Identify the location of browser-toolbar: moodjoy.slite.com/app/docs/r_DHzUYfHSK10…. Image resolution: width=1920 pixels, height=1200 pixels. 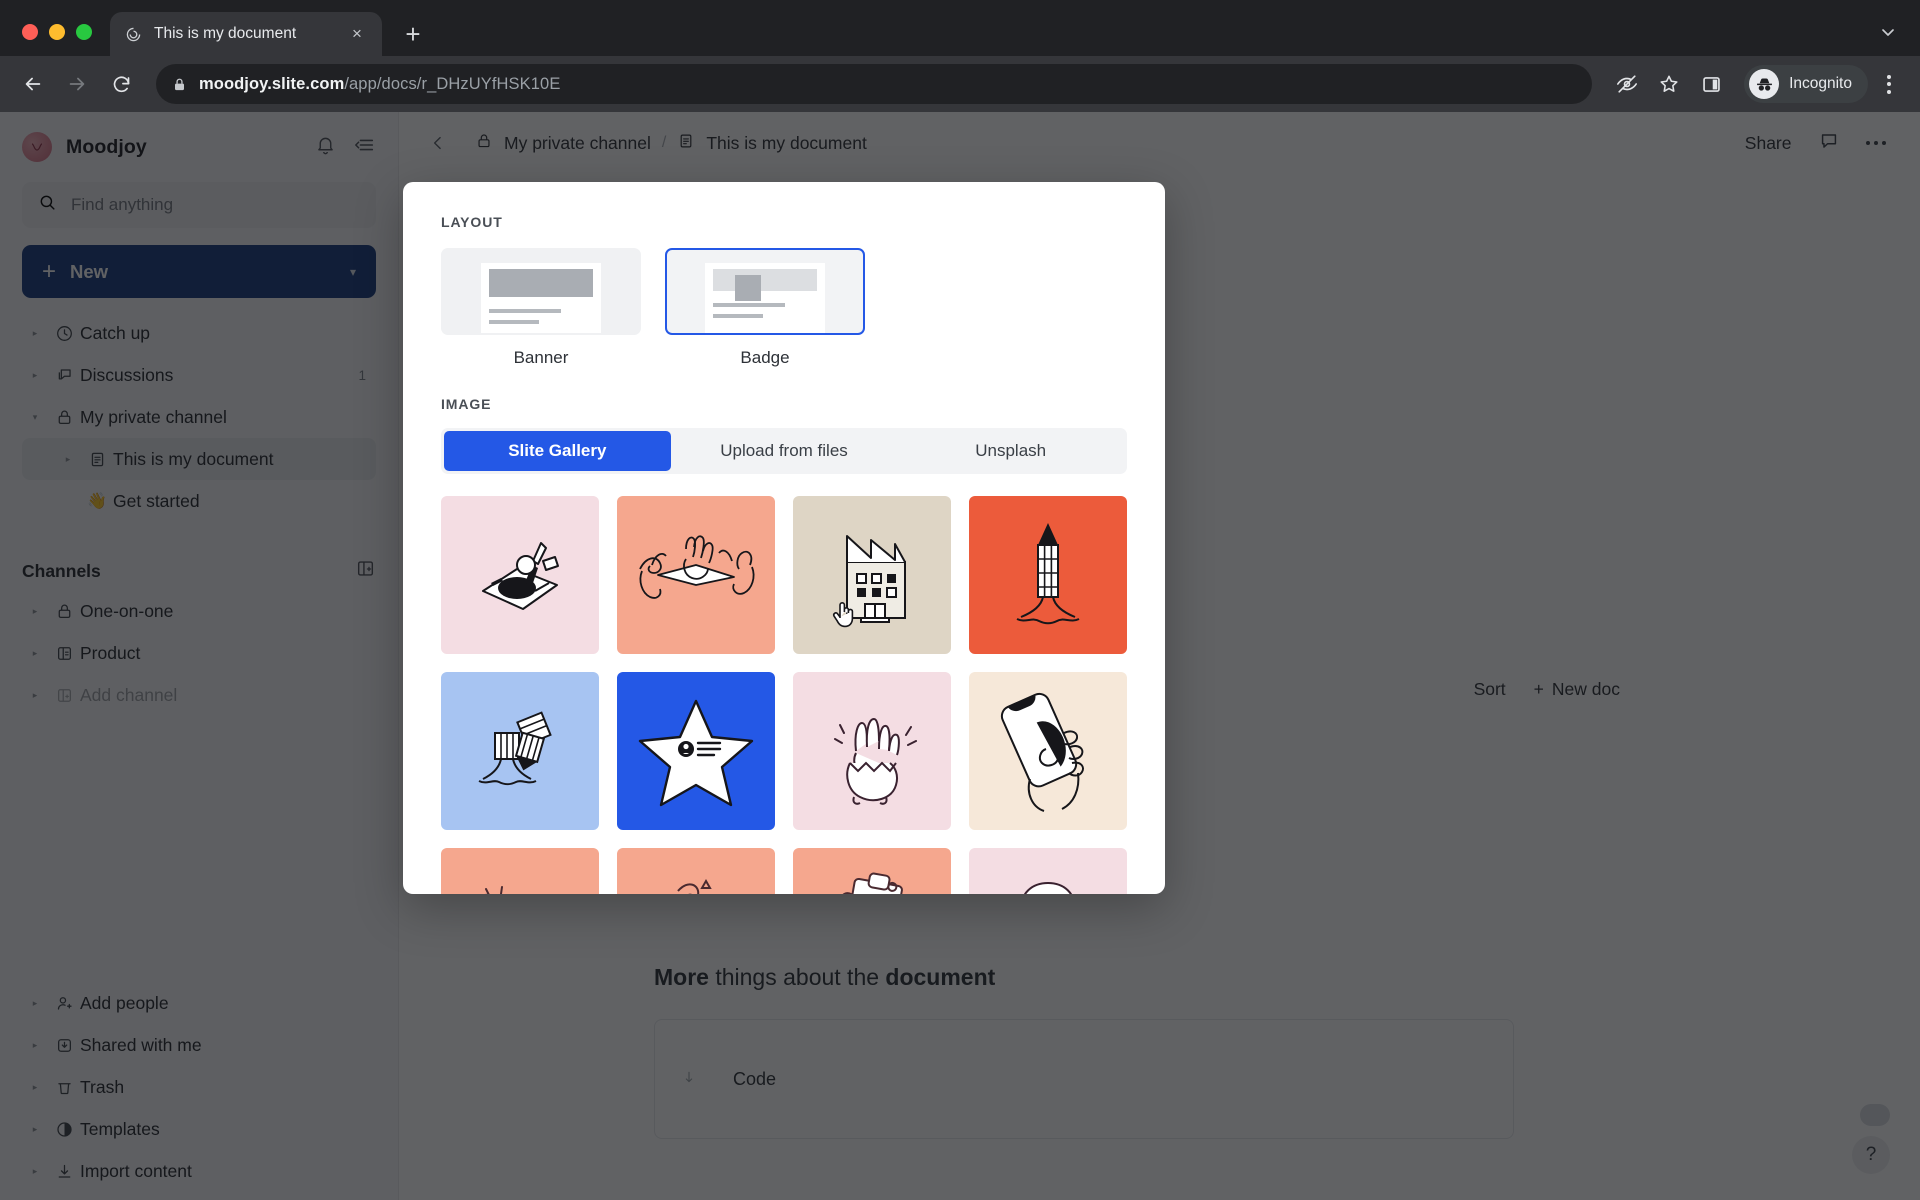
(960, 84).